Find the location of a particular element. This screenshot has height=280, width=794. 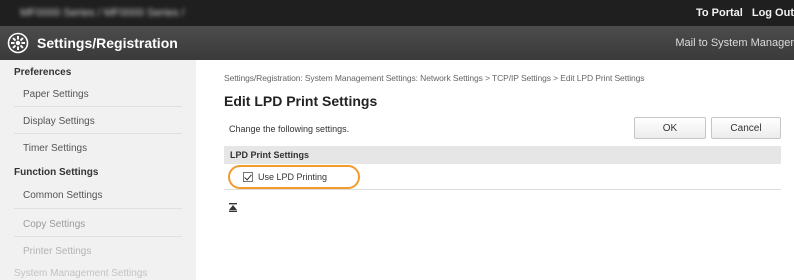

cancel-button: Cancel is located at coordinates (746, 128).